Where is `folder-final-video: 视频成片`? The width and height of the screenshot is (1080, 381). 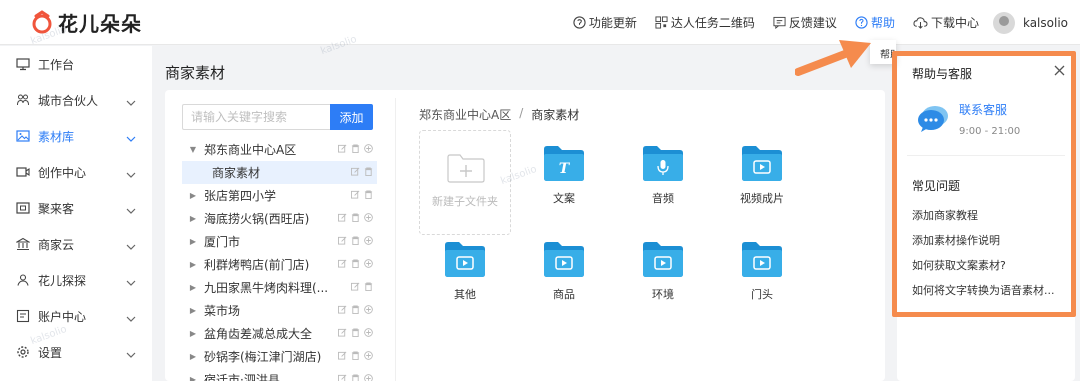 folder-final-video: 视频成片 is located at coordinates (762, 175).